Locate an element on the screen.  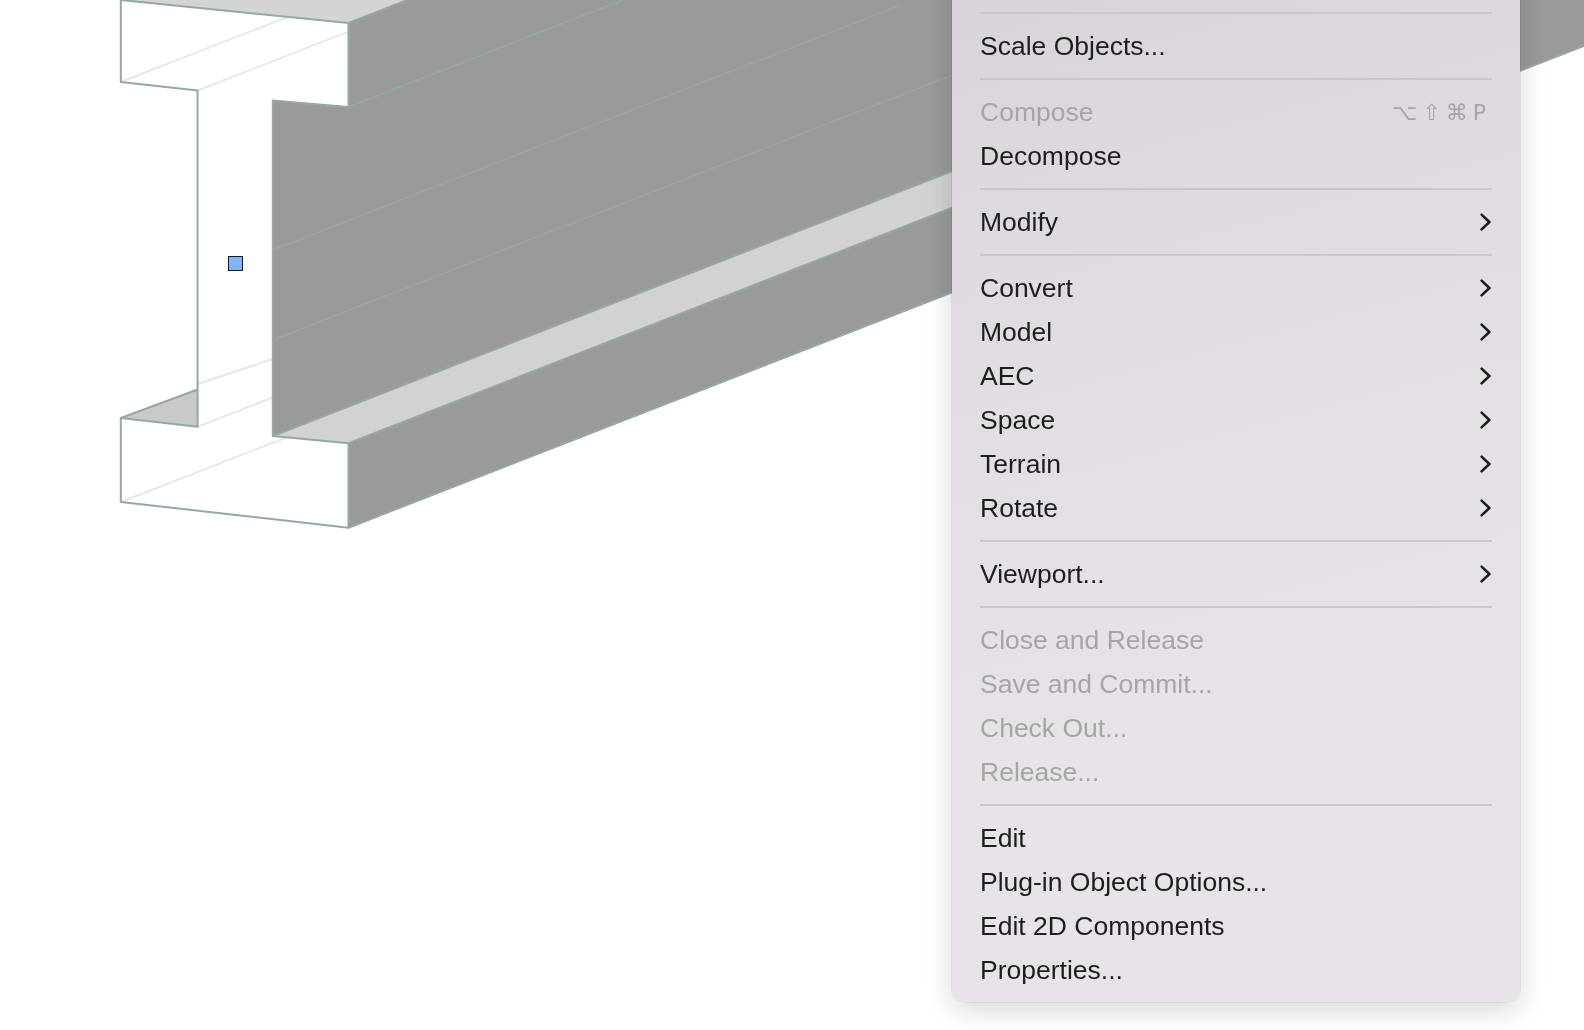
menu-item: Model is located at coordinates (1236, 332).